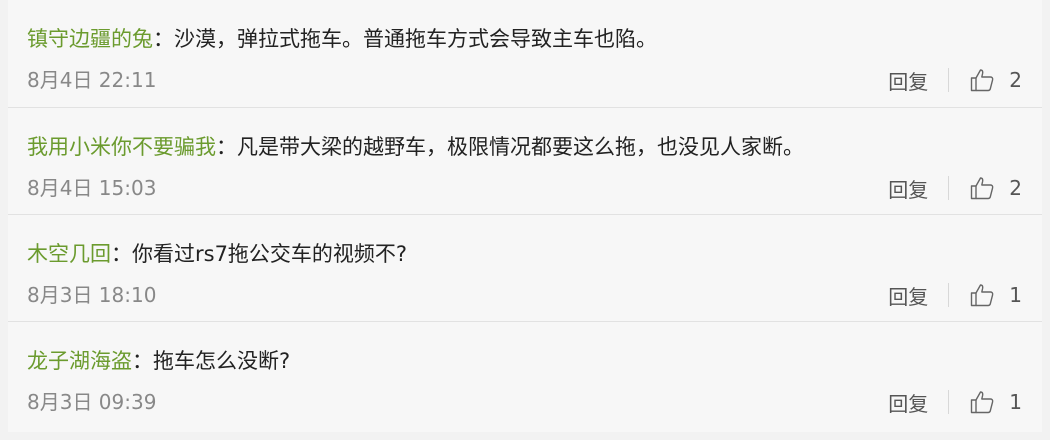  I want to click on comment-meta: 8月4日 22:11 回复 2, so click(524, 80).